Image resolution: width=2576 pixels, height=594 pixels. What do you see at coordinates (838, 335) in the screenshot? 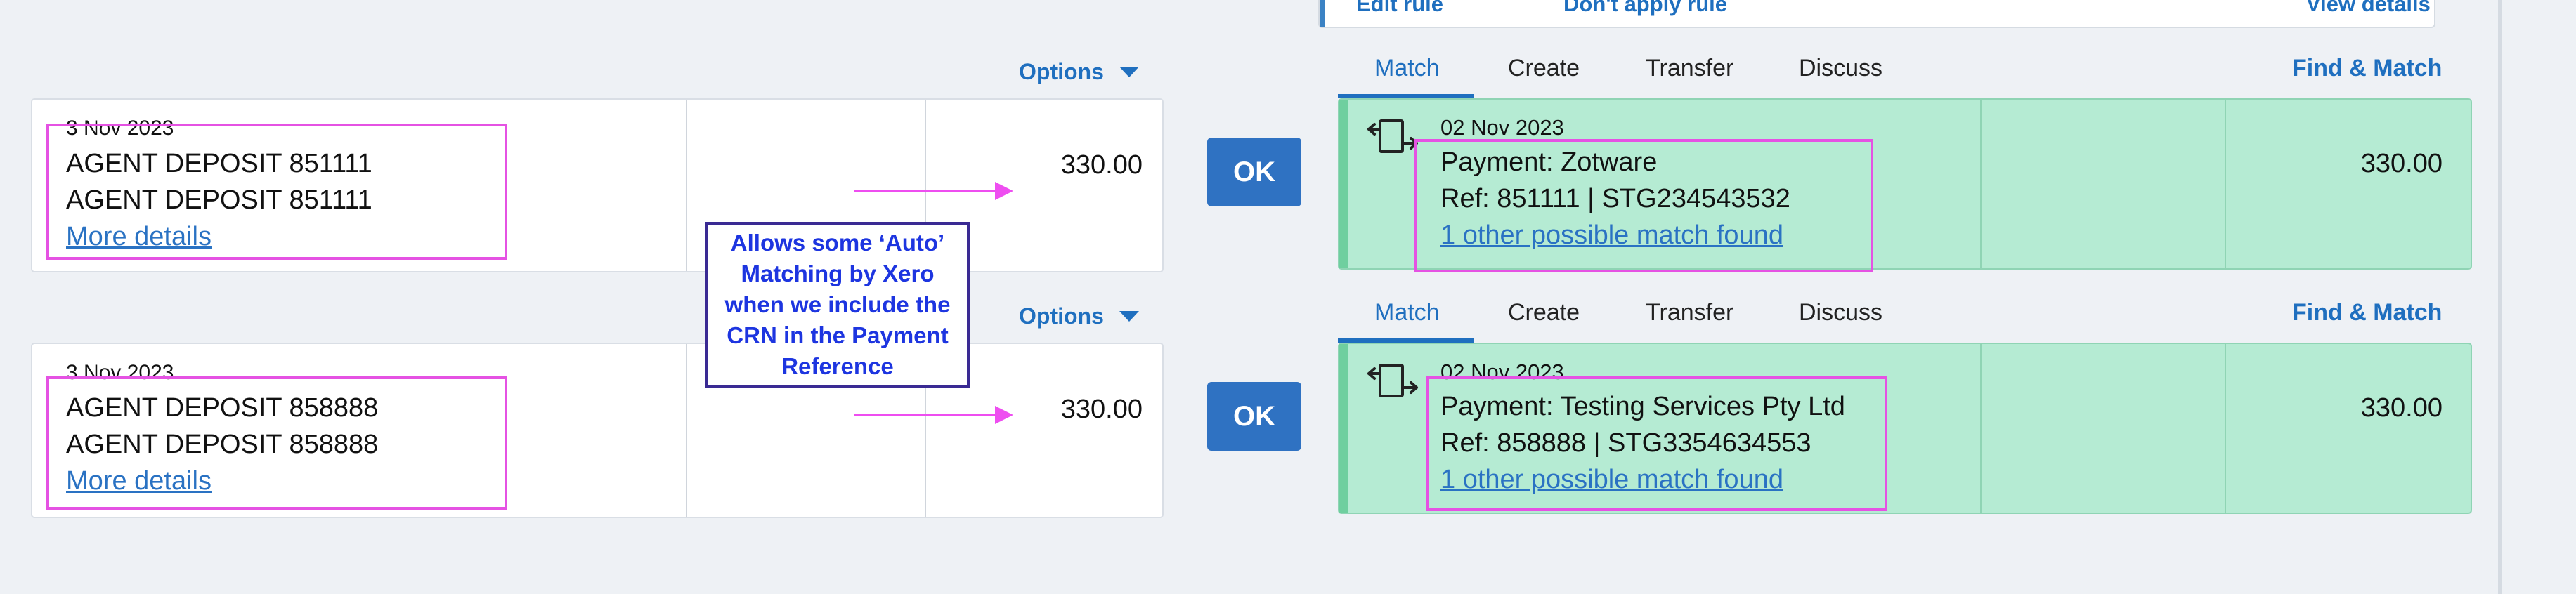
I see `annotation-line: CRN in the Payment` at bounding box center [838, 335].